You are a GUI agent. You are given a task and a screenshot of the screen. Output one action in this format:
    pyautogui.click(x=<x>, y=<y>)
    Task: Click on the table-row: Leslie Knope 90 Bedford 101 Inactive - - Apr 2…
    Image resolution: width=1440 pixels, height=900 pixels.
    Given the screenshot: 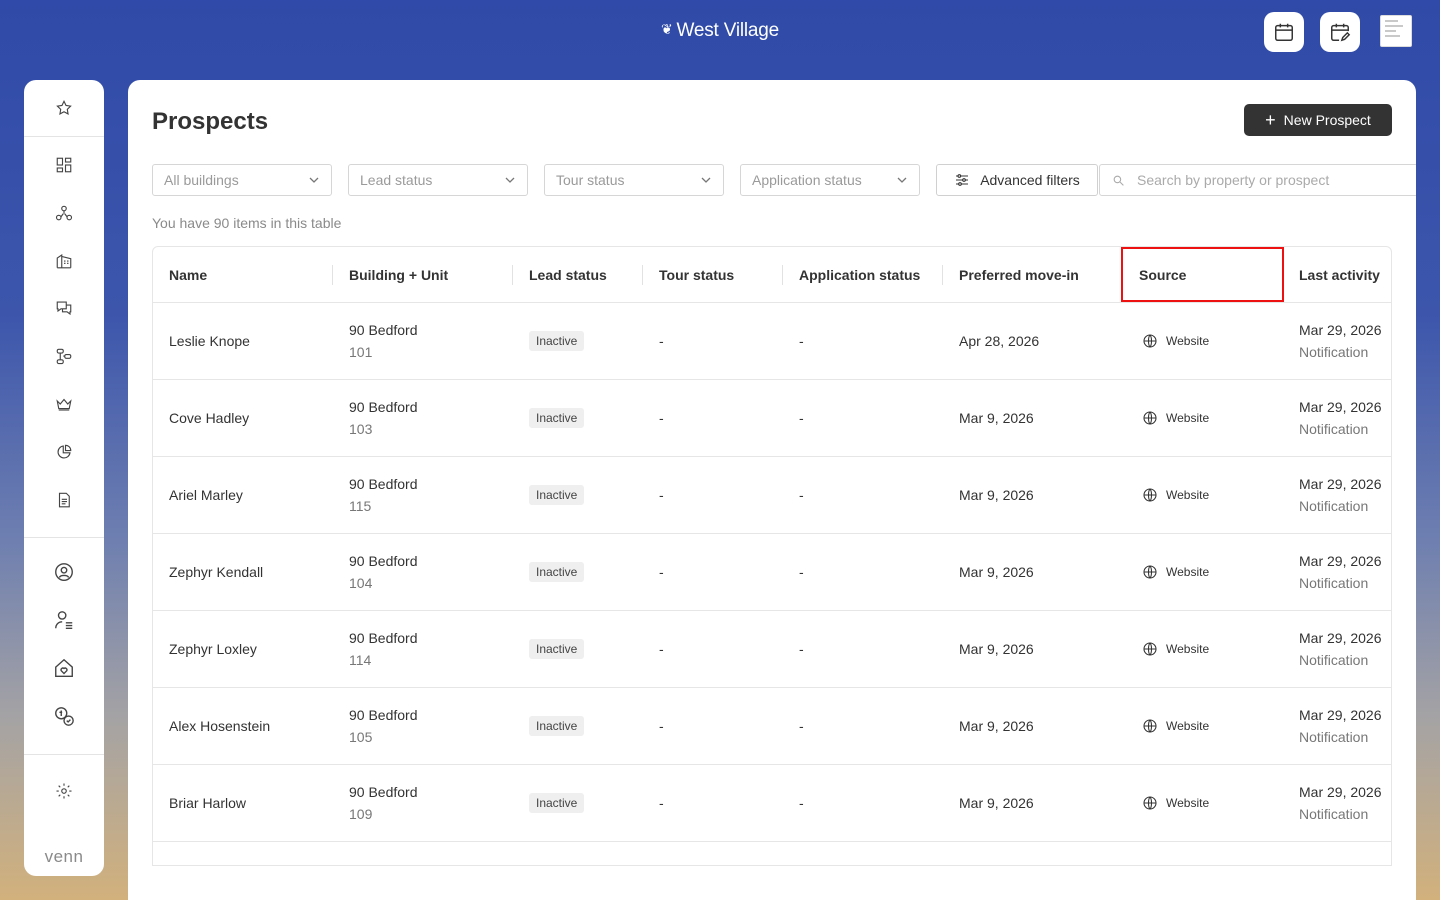 What is the action you would take?
    pyautogui.click(x=772, y=341)
    